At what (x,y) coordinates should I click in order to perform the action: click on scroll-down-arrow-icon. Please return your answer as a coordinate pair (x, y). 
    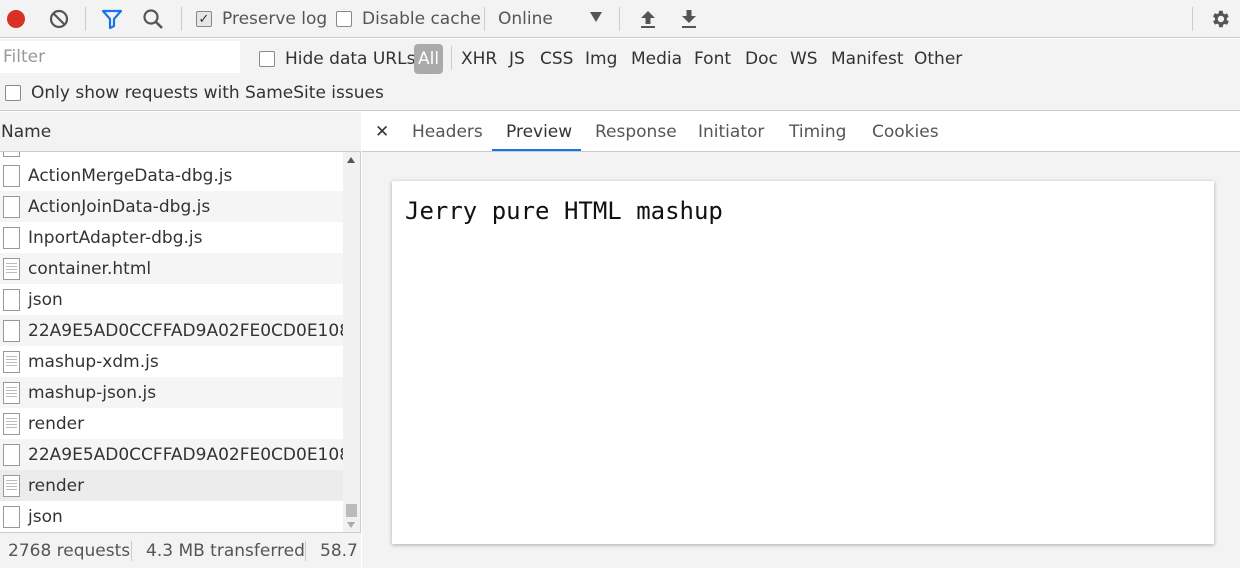
    Looking at the image, I should click on (351, 525).